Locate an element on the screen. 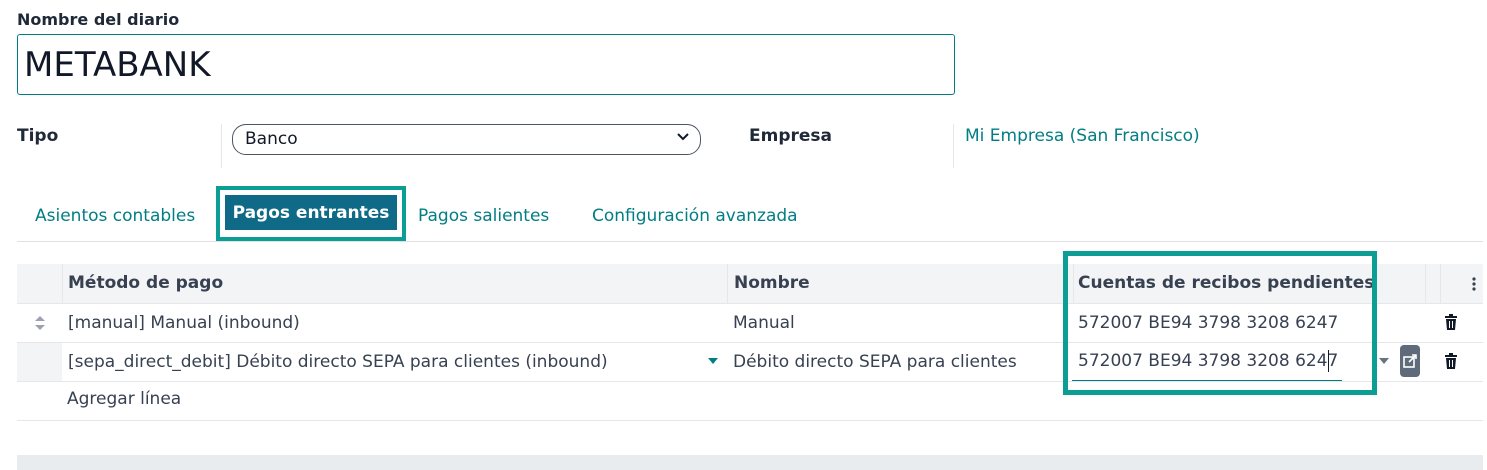  column-header-name: Nombre is located at coordinates (772, 283).